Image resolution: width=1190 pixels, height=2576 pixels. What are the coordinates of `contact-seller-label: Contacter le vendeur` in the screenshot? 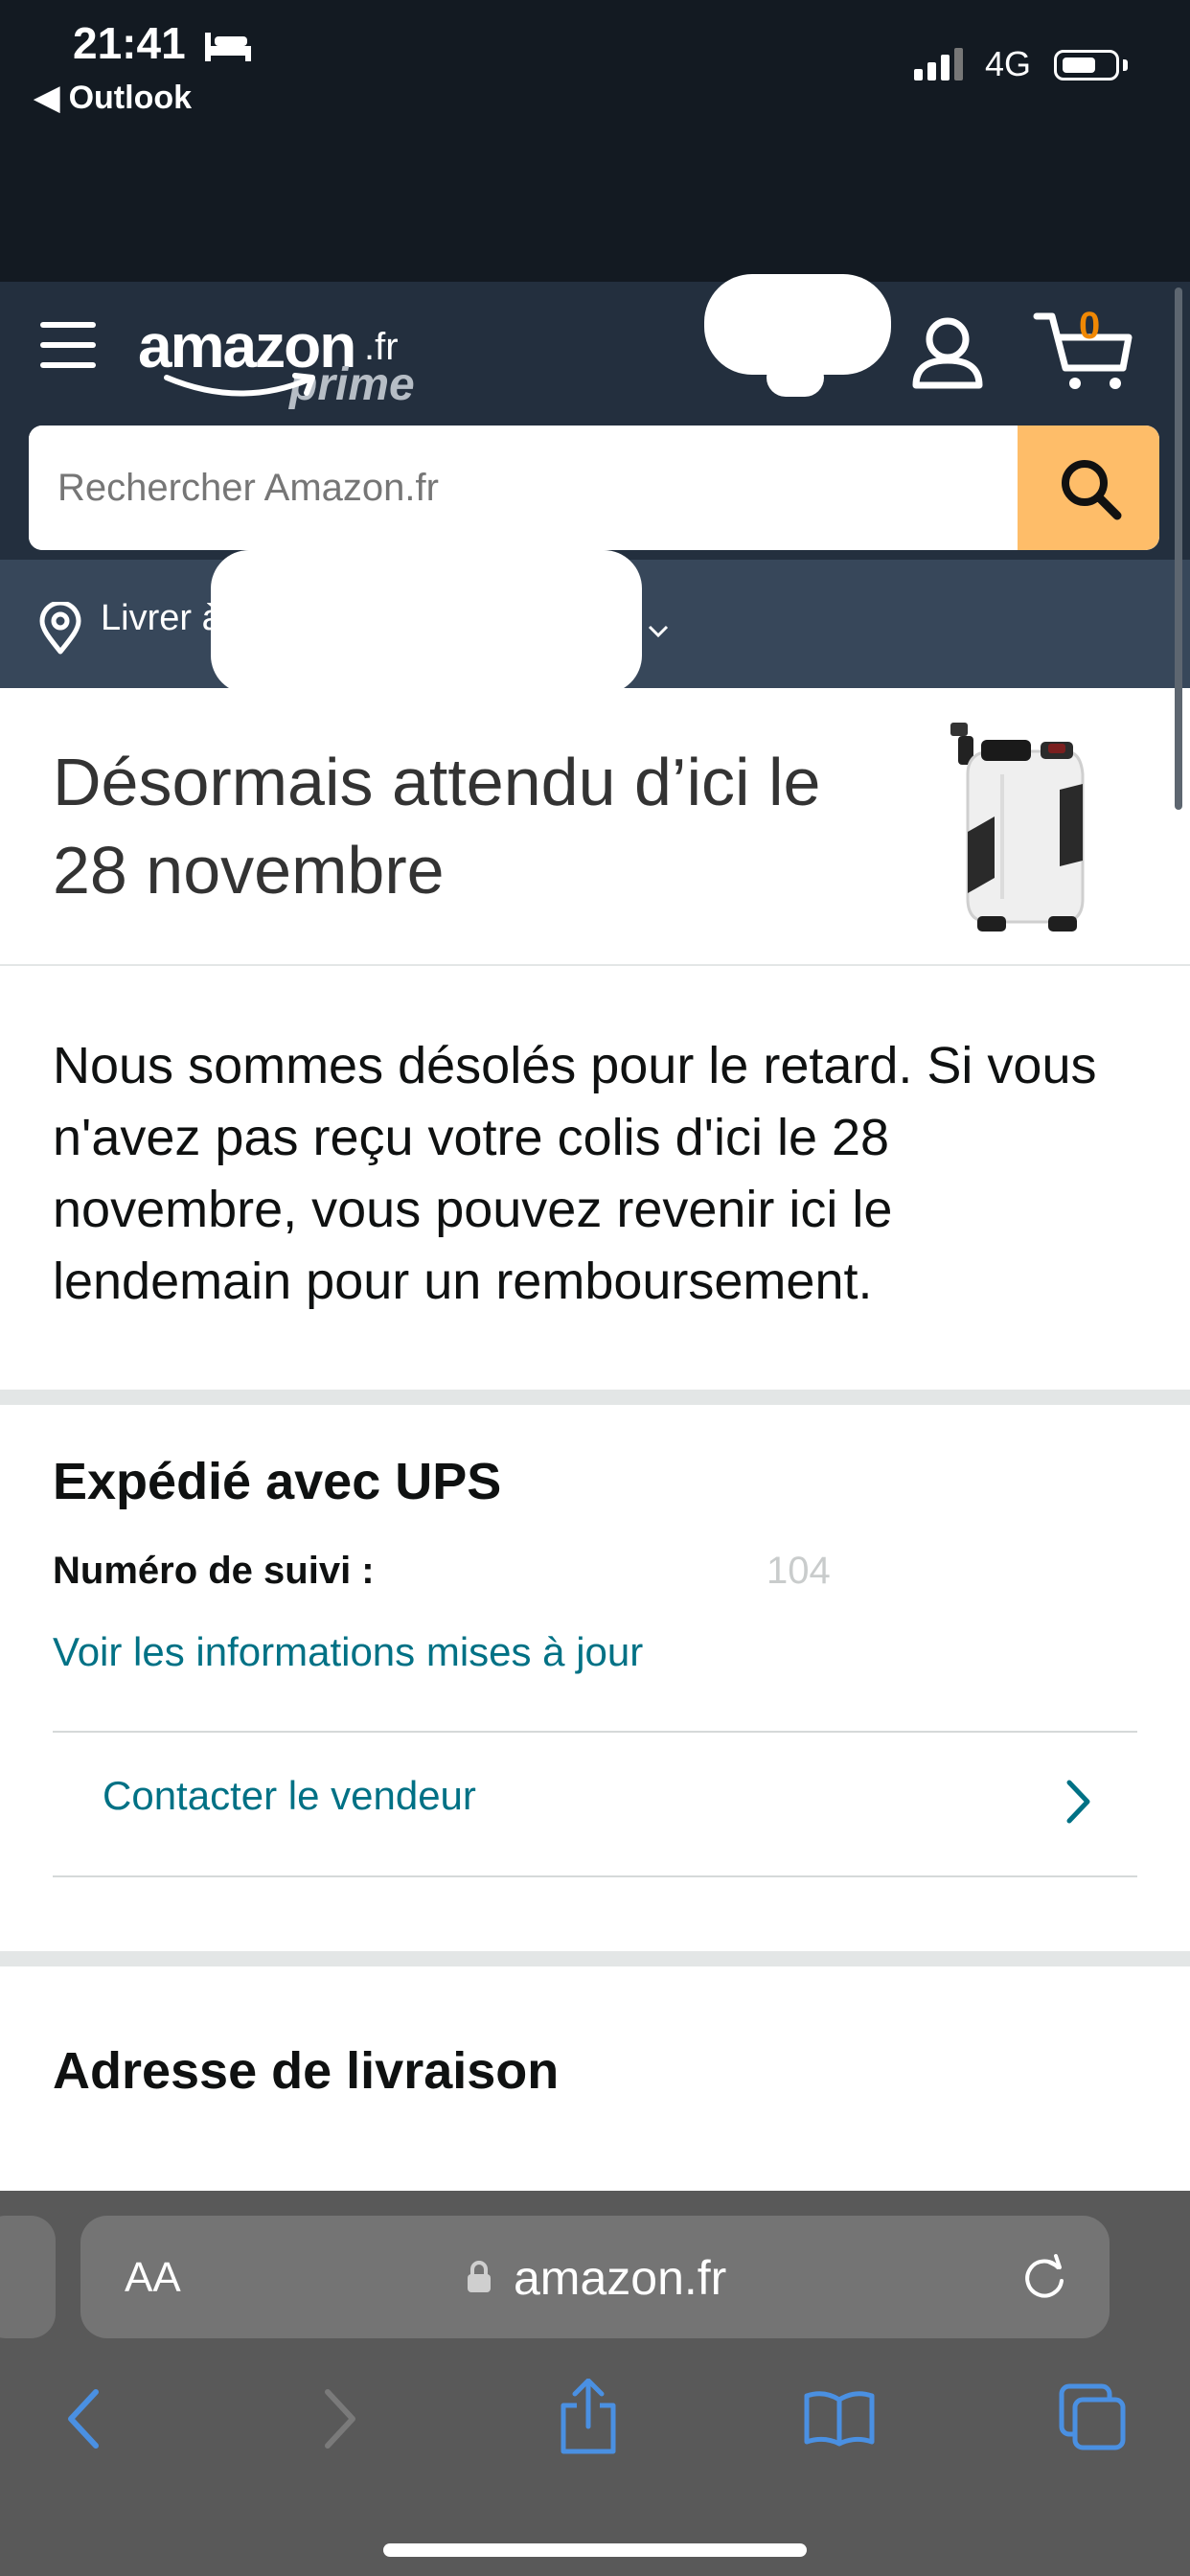 It's located at (289, 1795).